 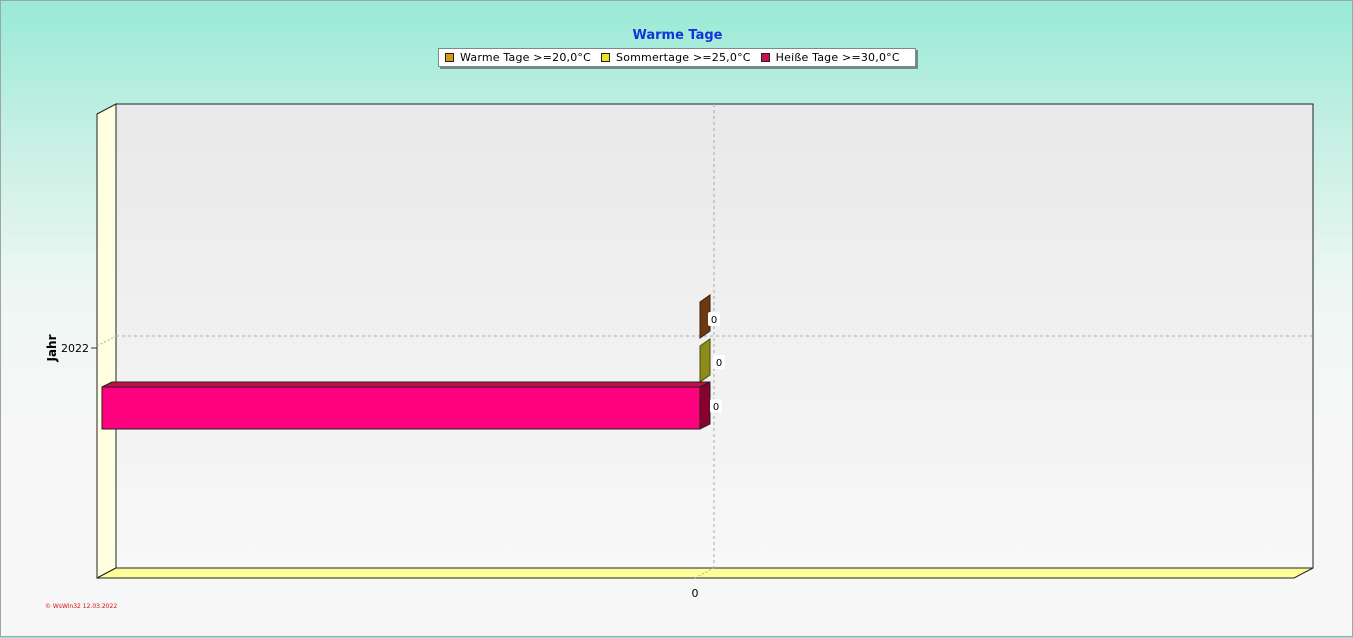 I want to click on data-label-warme-tage: 0, so click(x=714, y=319).